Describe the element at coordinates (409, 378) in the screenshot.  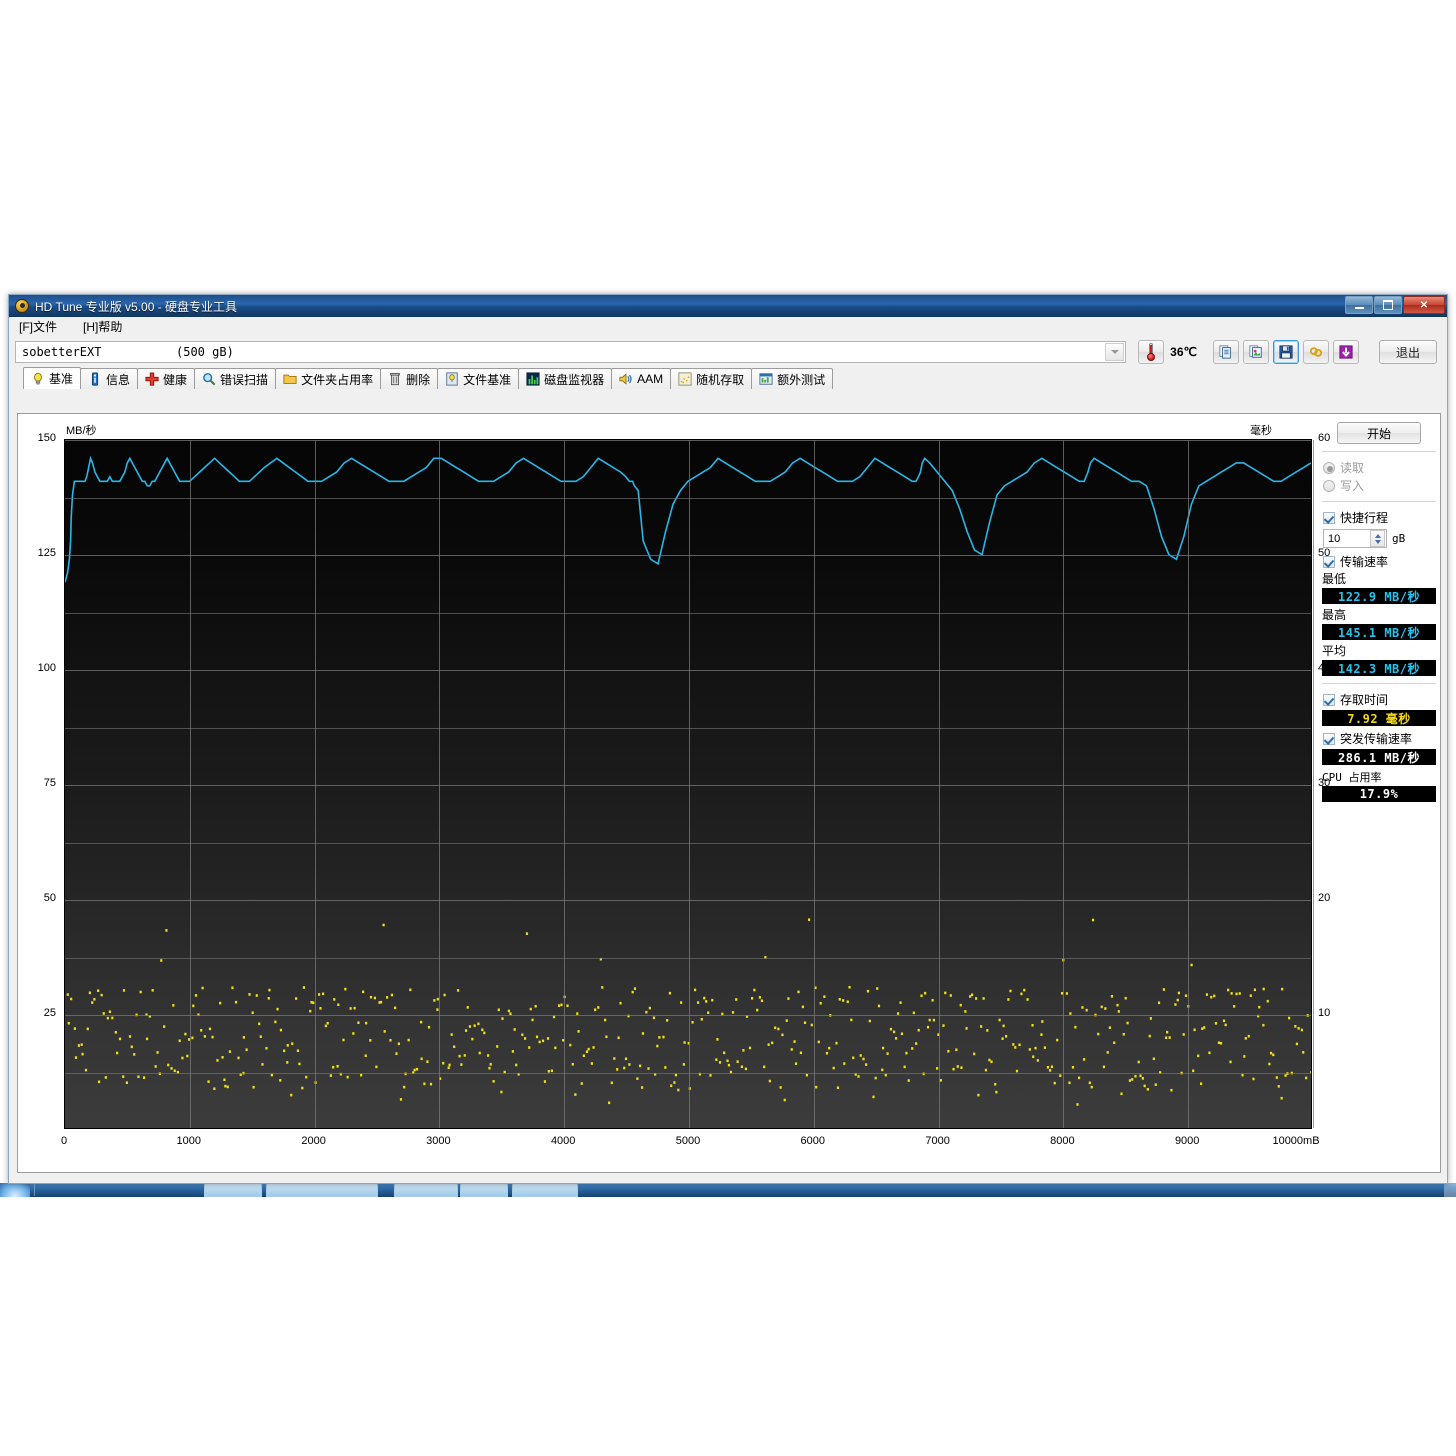
I see `tab-erase: 删除` at that location.